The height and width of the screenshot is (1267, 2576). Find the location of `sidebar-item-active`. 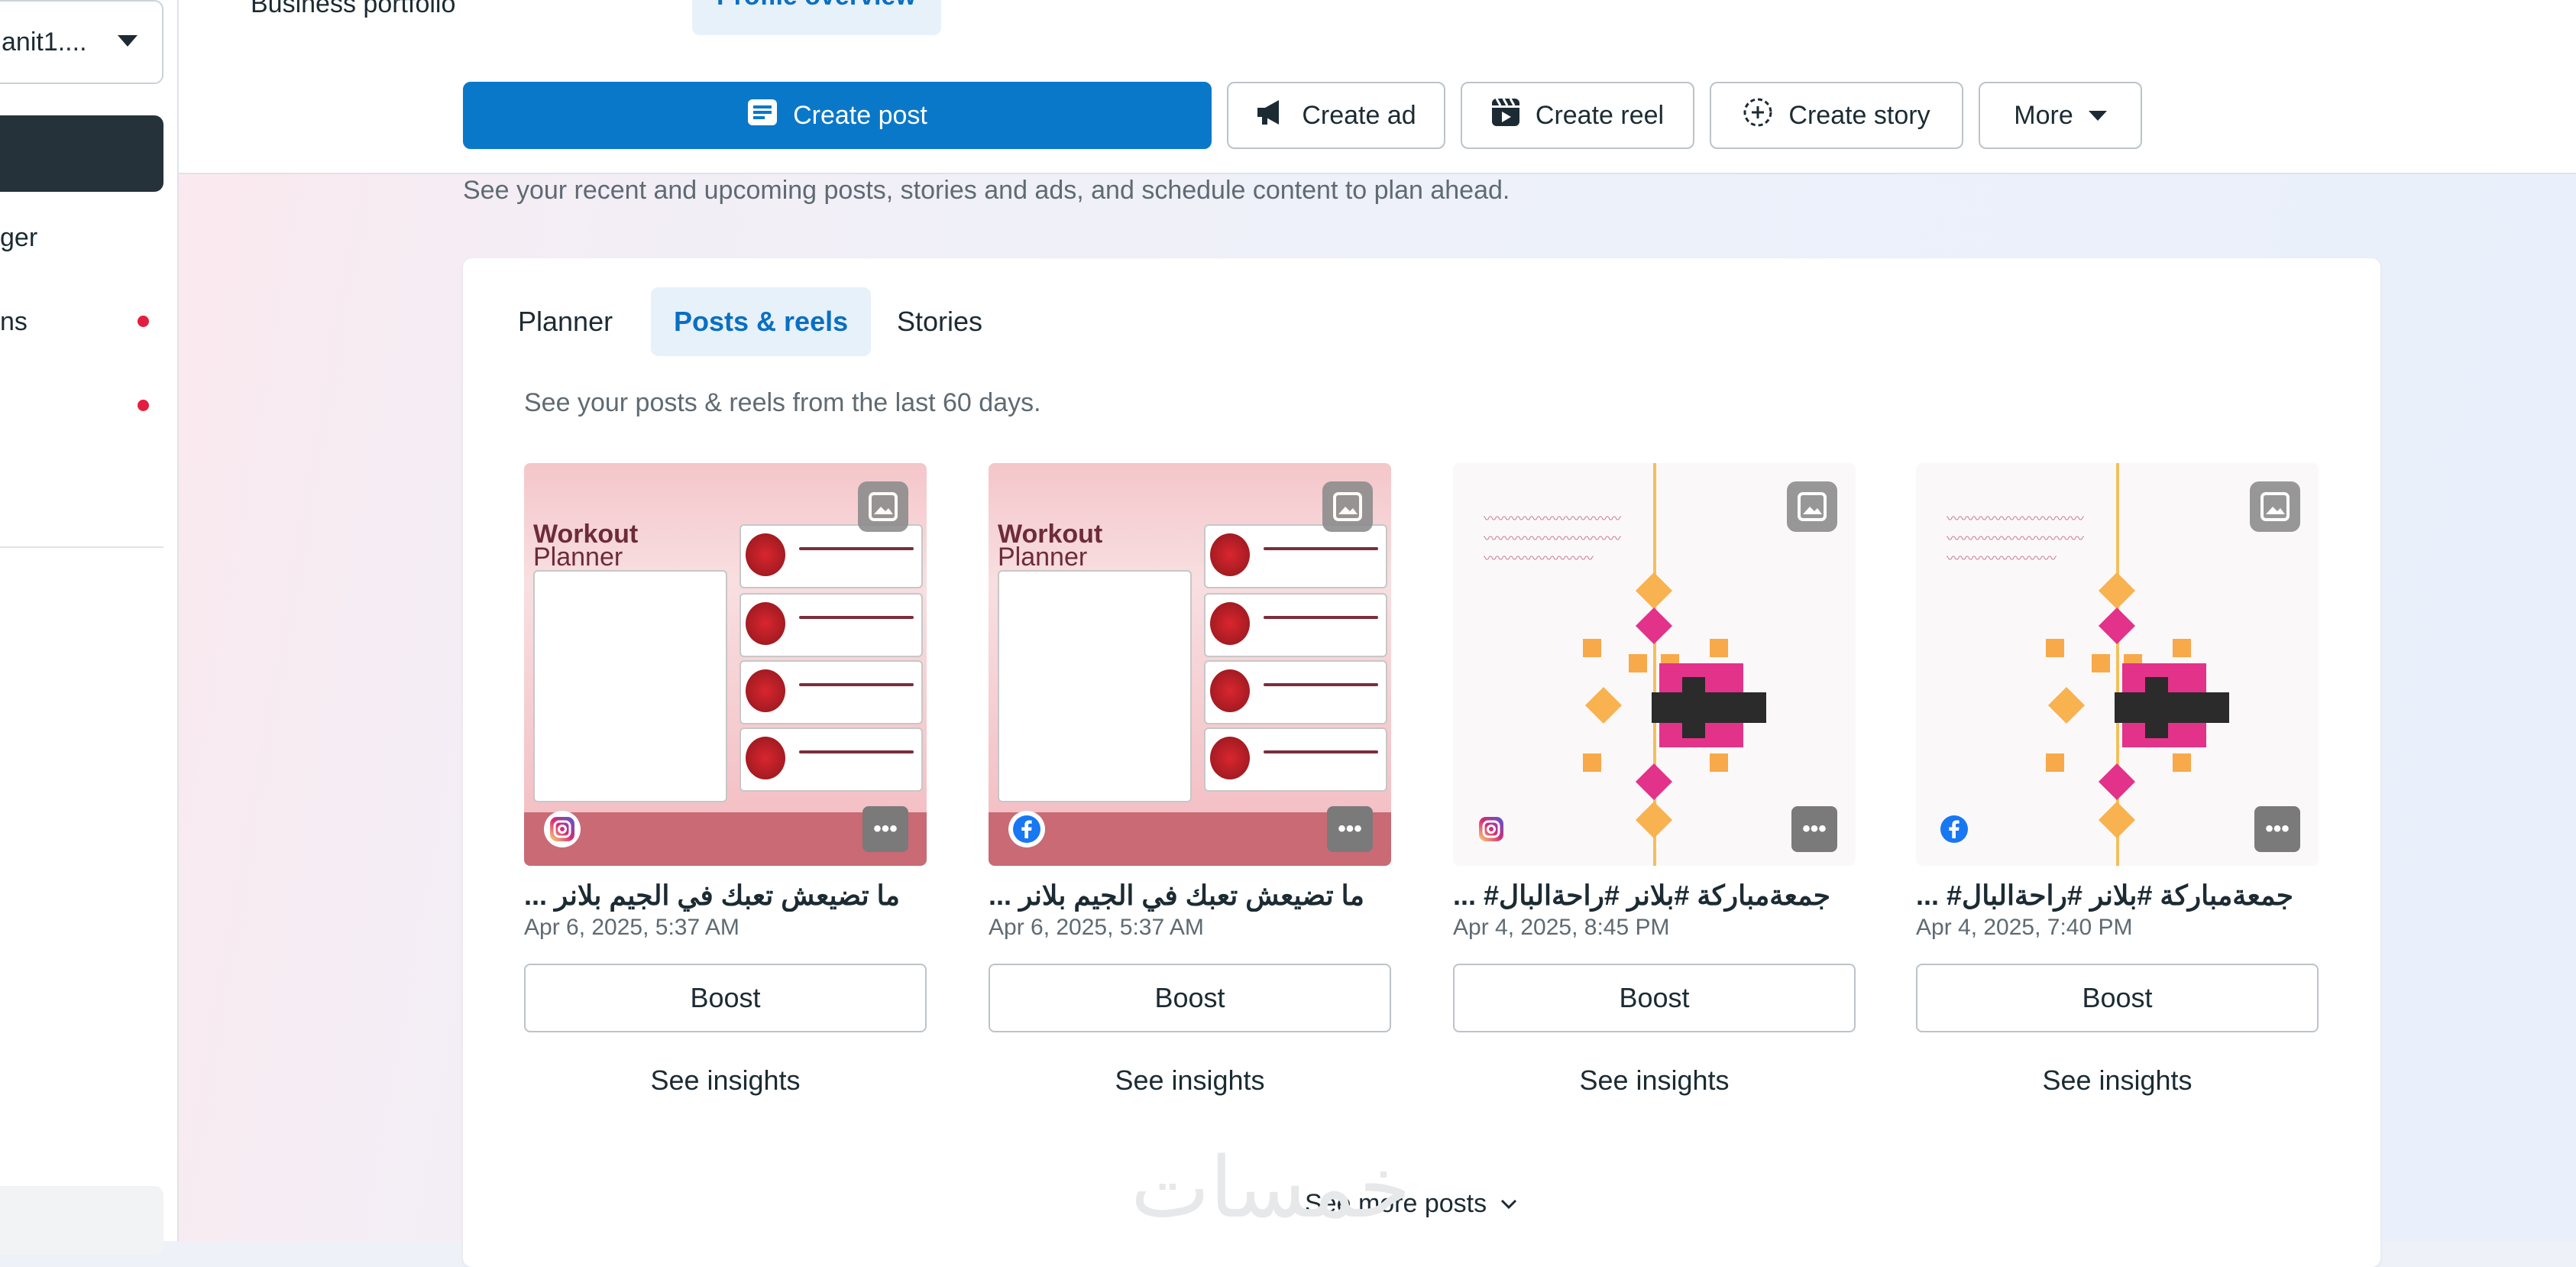

sidebar-item-active is located at coordinates (81, 153).